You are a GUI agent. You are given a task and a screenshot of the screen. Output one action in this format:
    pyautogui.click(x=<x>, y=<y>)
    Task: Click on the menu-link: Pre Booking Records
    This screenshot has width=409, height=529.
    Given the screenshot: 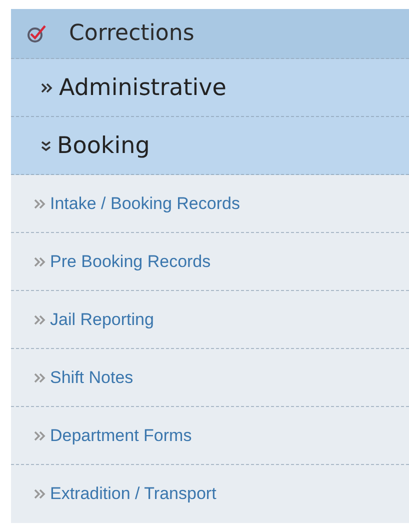 What is the action you would take?
    pyautogui.click(x=210, y=262)
    